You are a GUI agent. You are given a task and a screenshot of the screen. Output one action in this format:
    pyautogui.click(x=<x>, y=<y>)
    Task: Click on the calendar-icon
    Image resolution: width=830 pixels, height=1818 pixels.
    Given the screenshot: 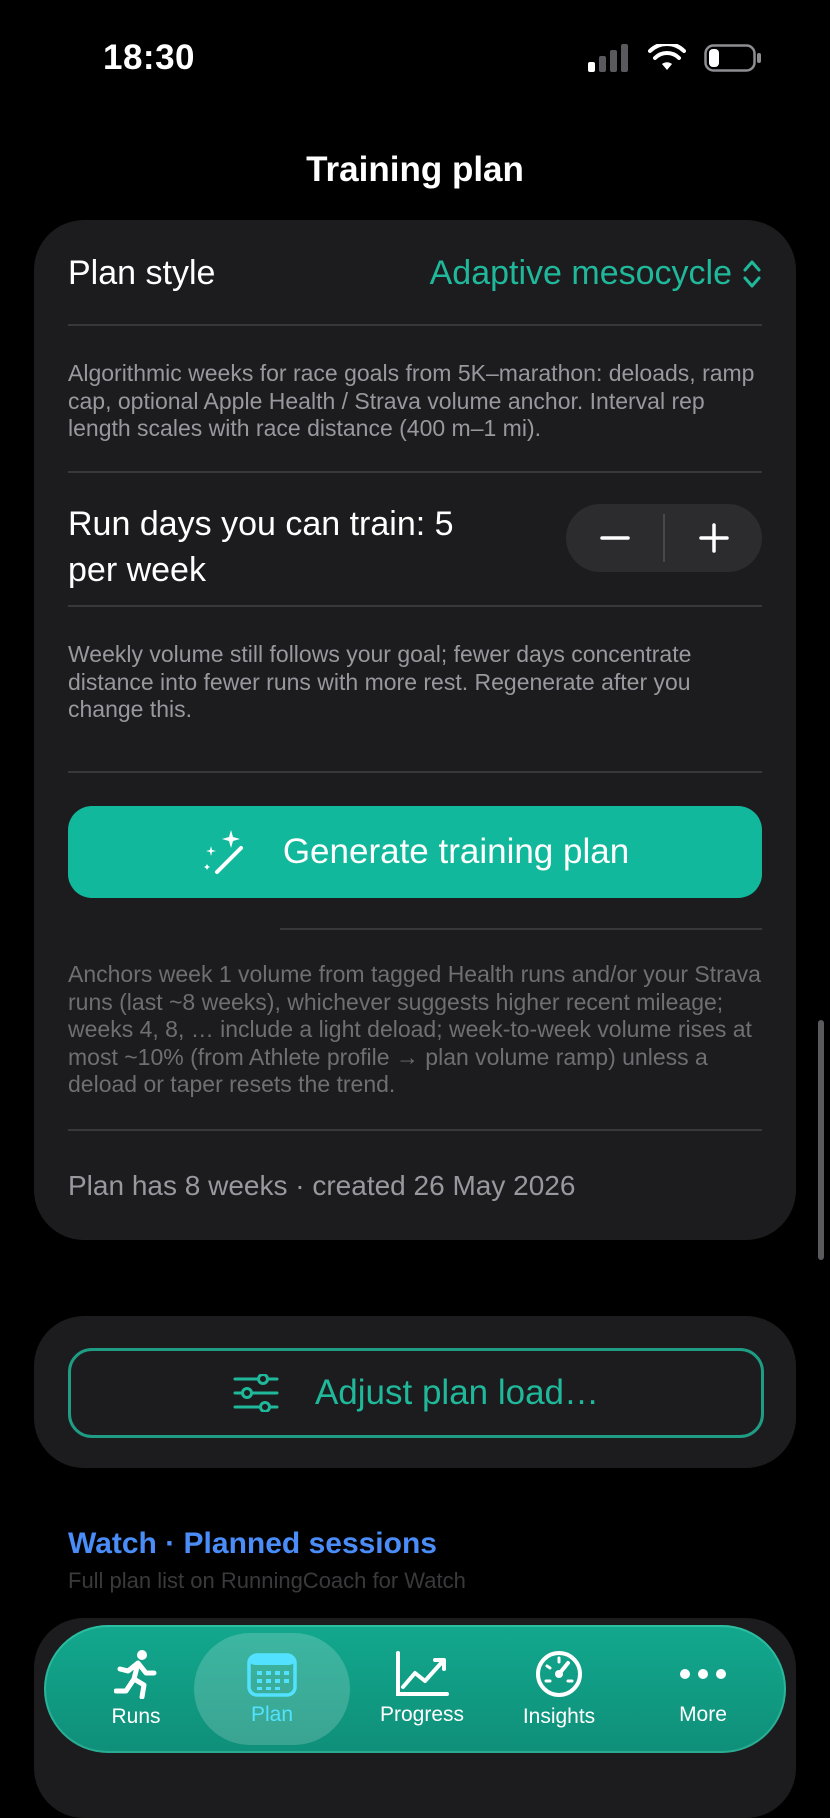 What is the action you would take?
    pyautogui.click(x=272, y=1675)
    